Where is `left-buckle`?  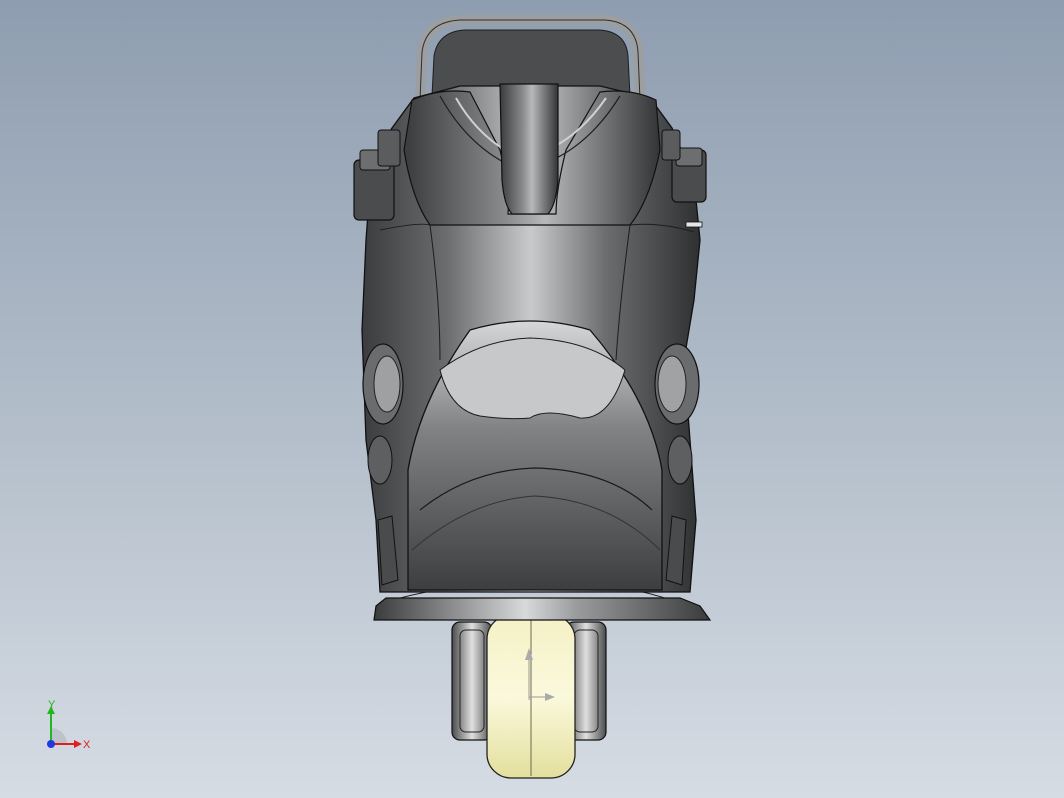 left-buckle is located at coordinates (377, 175).